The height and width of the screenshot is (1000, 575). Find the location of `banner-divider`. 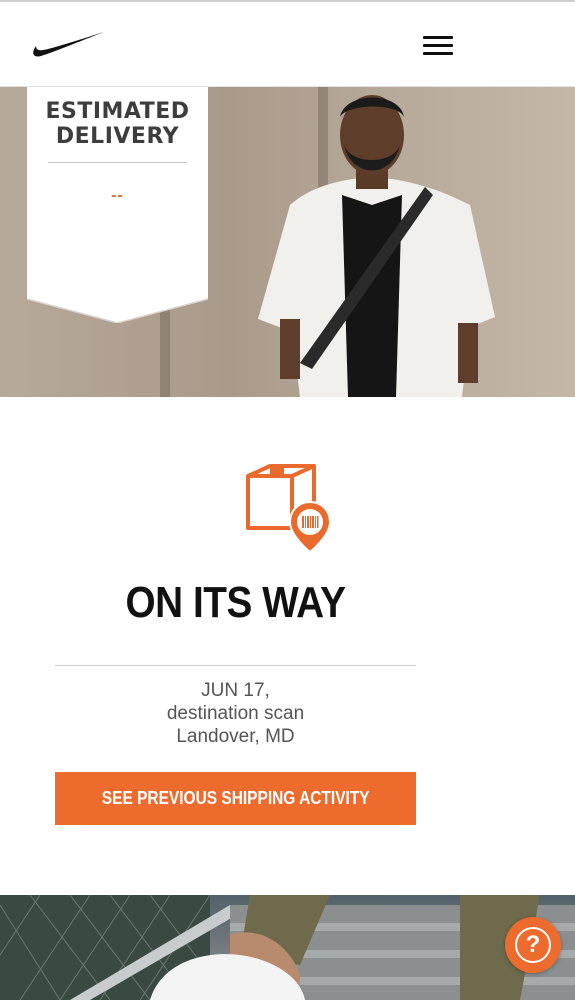

banner-divider is located at coordinates (117, 162).